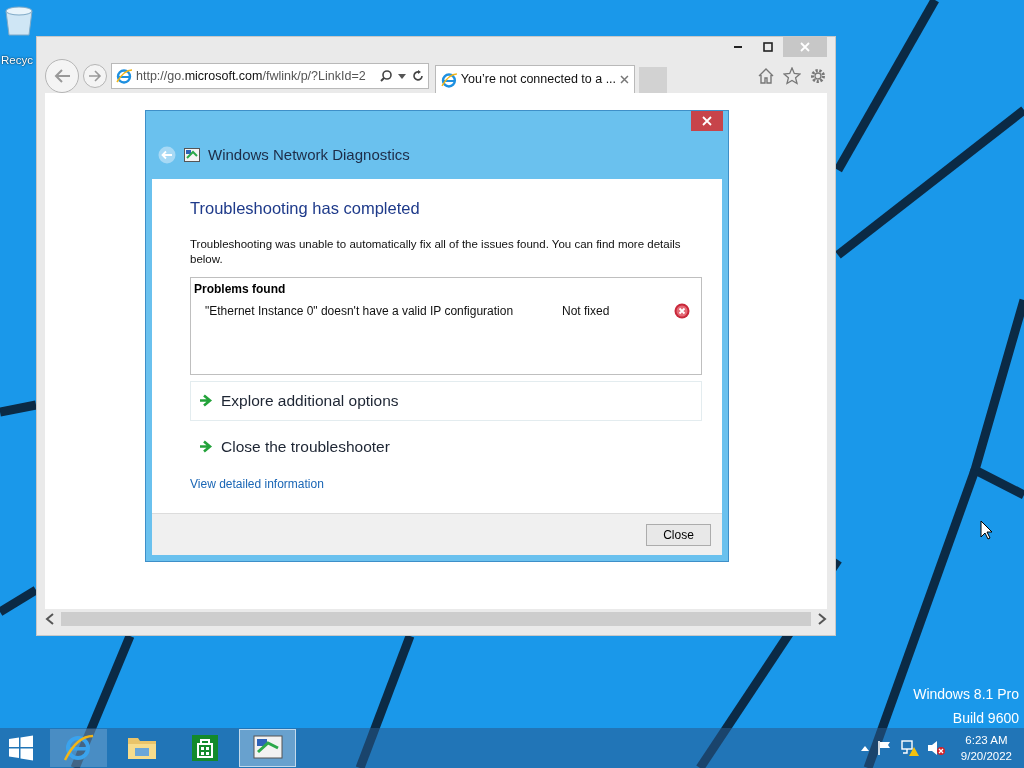 This screenshot has width=1024, height=768. What do you see at coordinates (446, 400) in the screenshot?
I see `option-link: Explore additional options` at bounding box center [446, 400].